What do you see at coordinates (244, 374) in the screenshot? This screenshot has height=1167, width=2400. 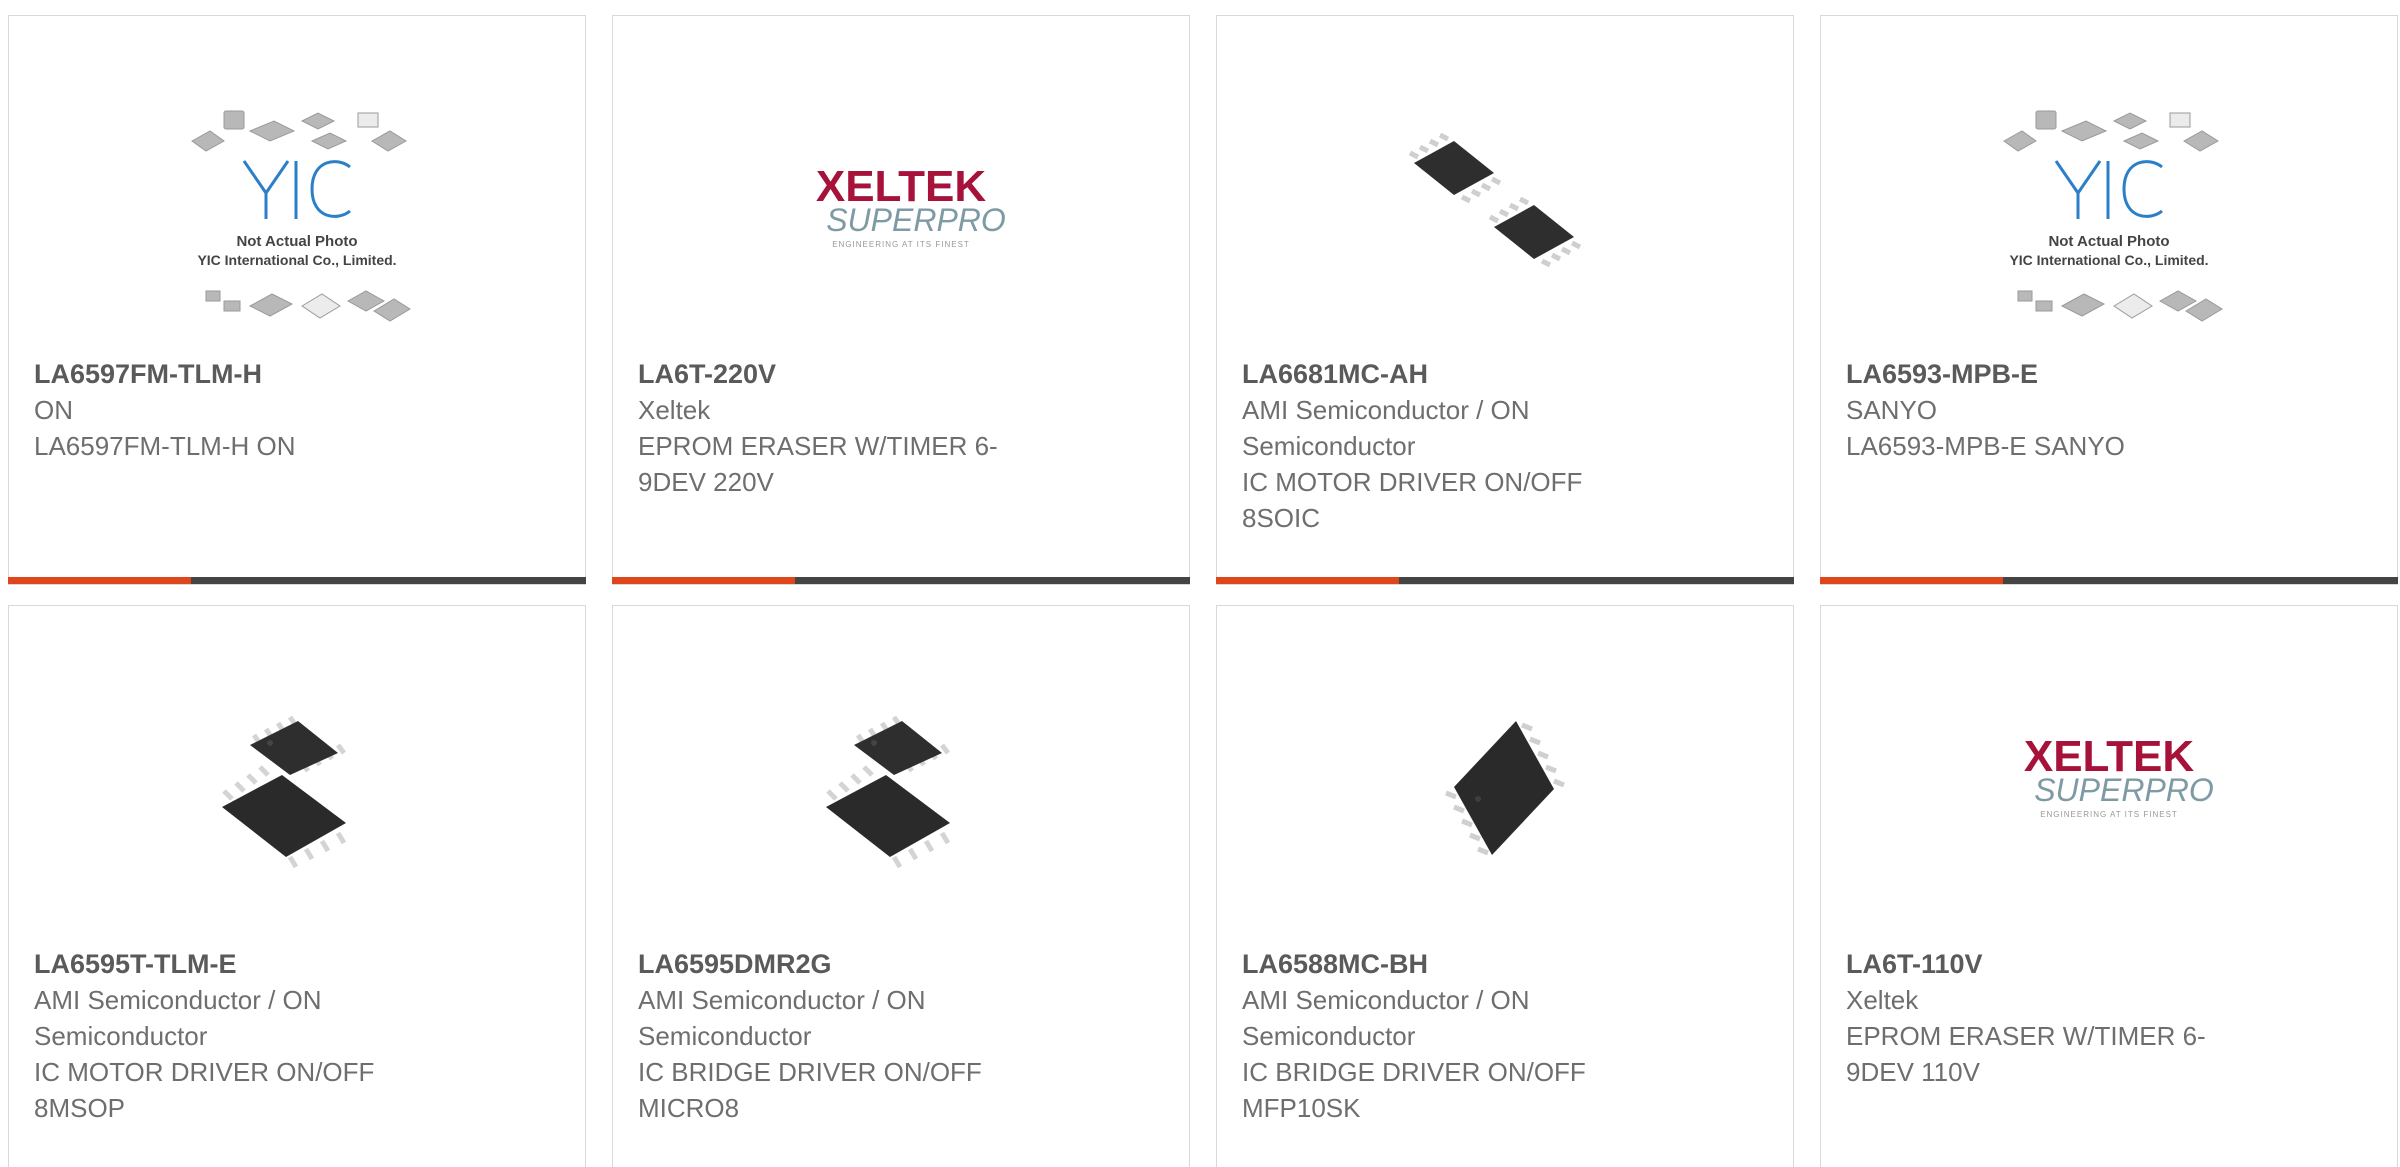 I see `part-number: LA6597FM-TLM-H` at bounding box center [244, 374].